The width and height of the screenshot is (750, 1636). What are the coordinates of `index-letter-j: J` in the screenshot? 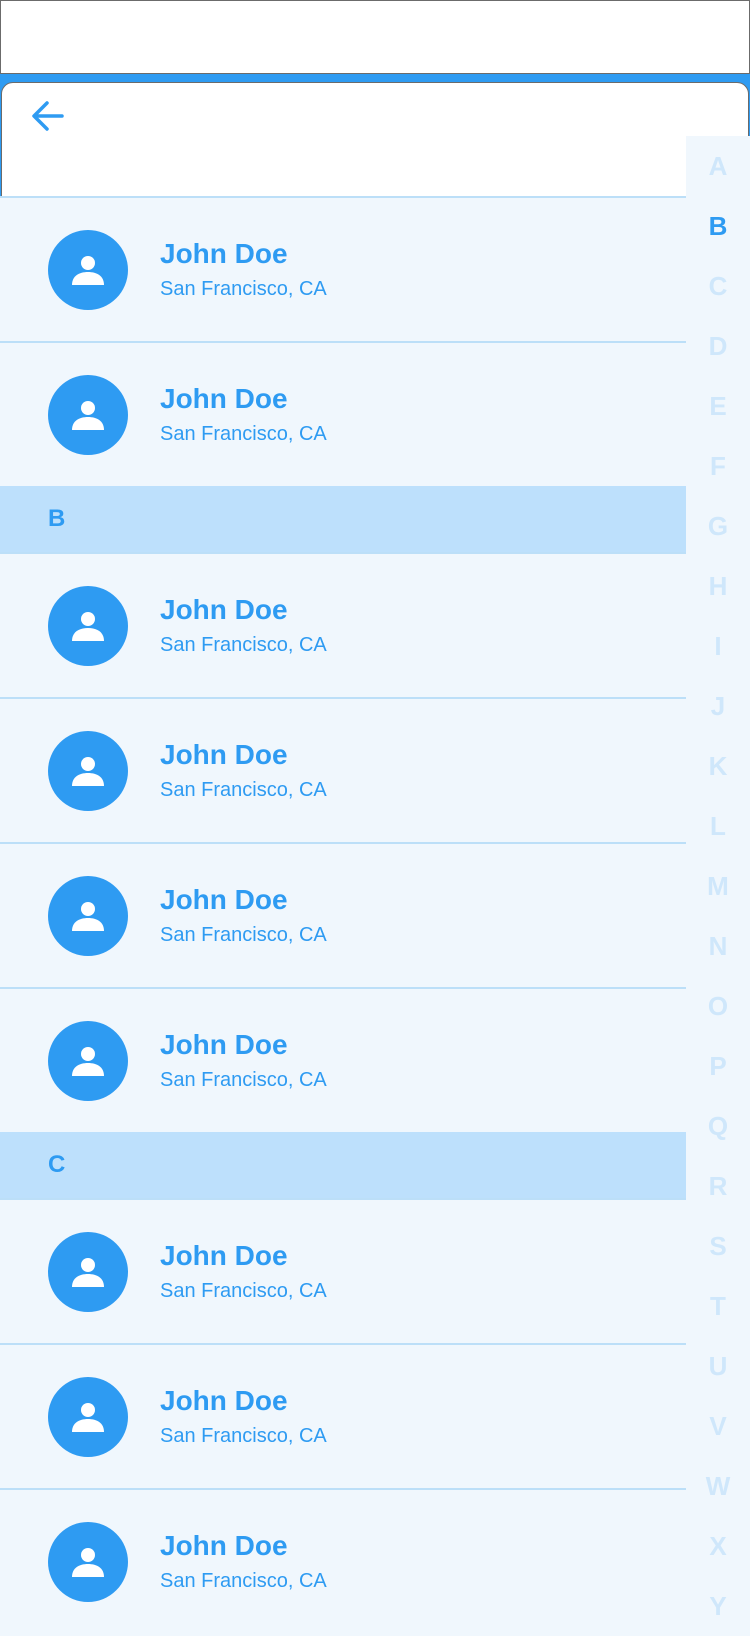 It's located at (718, 706).